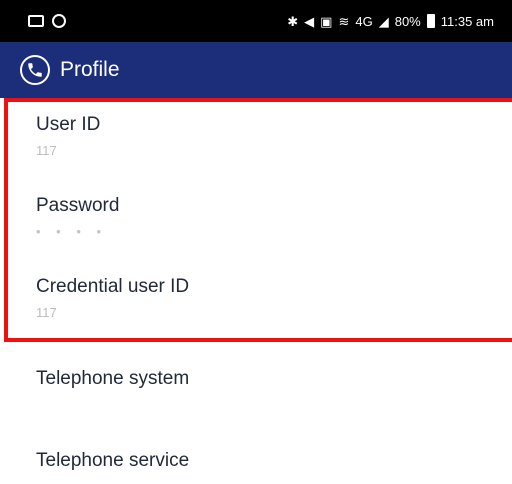 The height and width of the screenshot is (484, 512). I want to click on list-item-password: Password • • • •, so click(77, 217).